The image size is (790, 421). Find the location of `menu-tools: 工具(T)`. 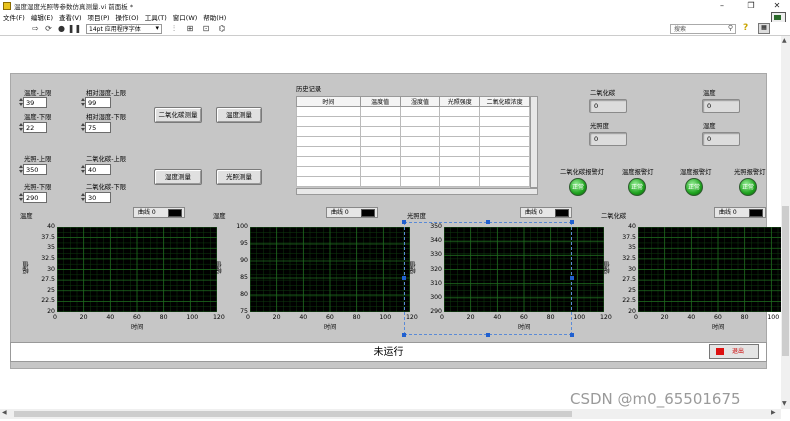

menu-tools: 工具(T) is located at coordinates (156, 17).